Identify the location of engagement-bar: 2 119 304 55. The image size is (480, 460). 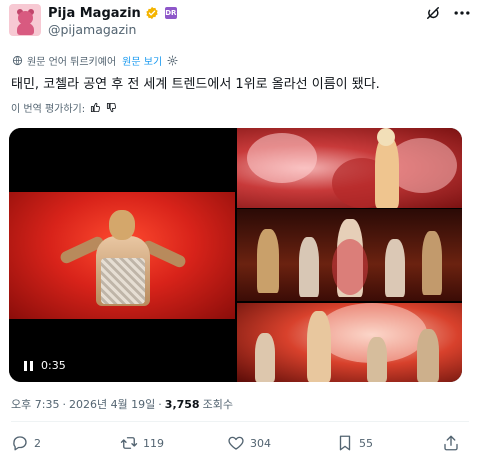
(240, 443).